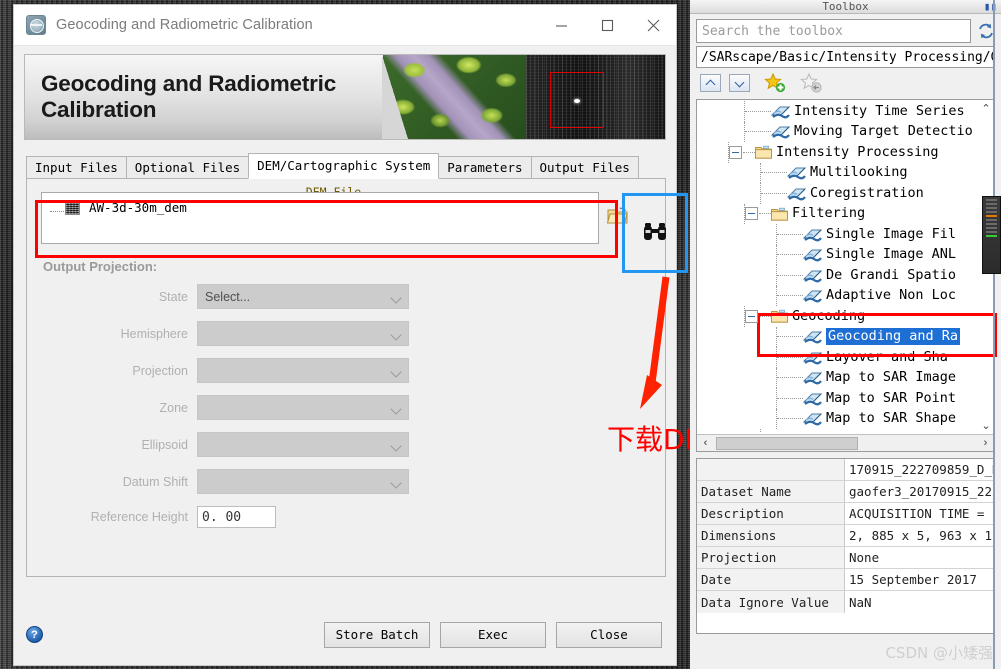 The image size is (1001, 669). I want to click on help-button: ?, so click(34, 634).